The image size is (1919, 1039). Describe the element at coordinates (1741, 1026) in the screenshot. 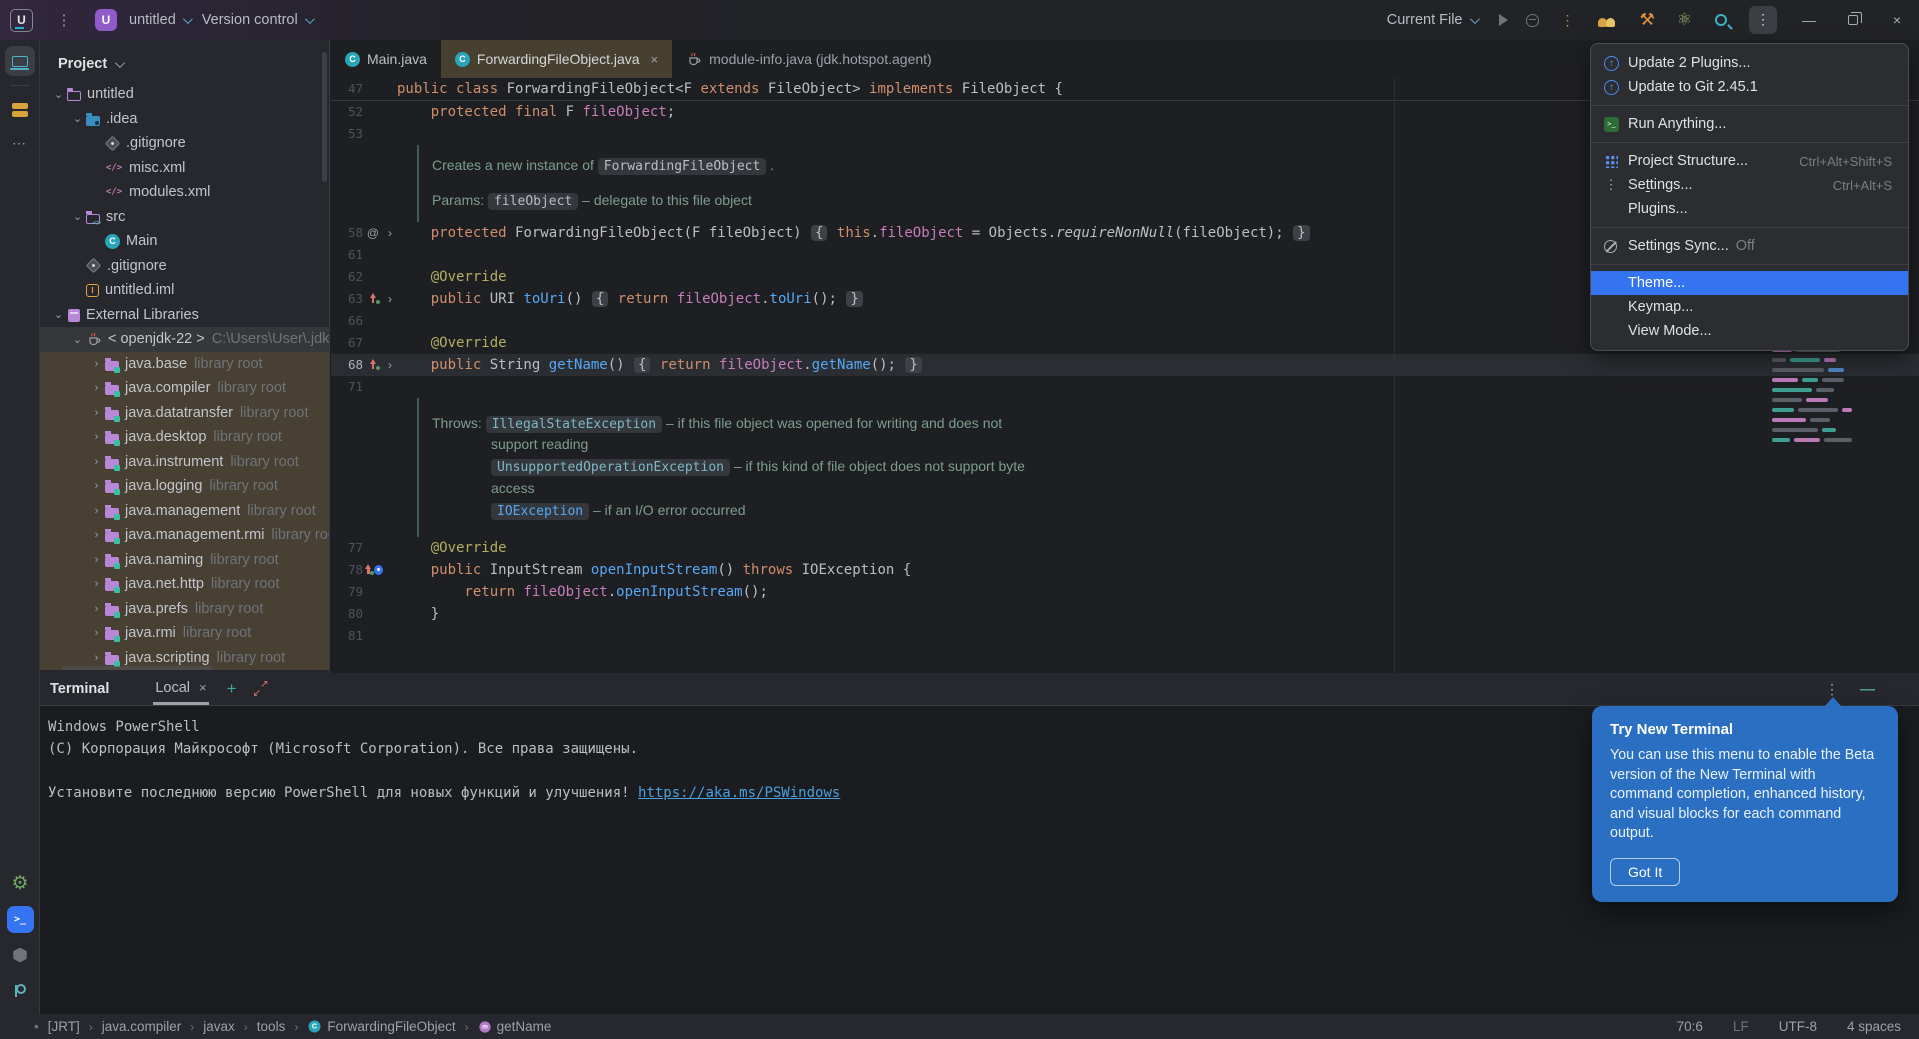

I see `status-widget: LF` at that location.